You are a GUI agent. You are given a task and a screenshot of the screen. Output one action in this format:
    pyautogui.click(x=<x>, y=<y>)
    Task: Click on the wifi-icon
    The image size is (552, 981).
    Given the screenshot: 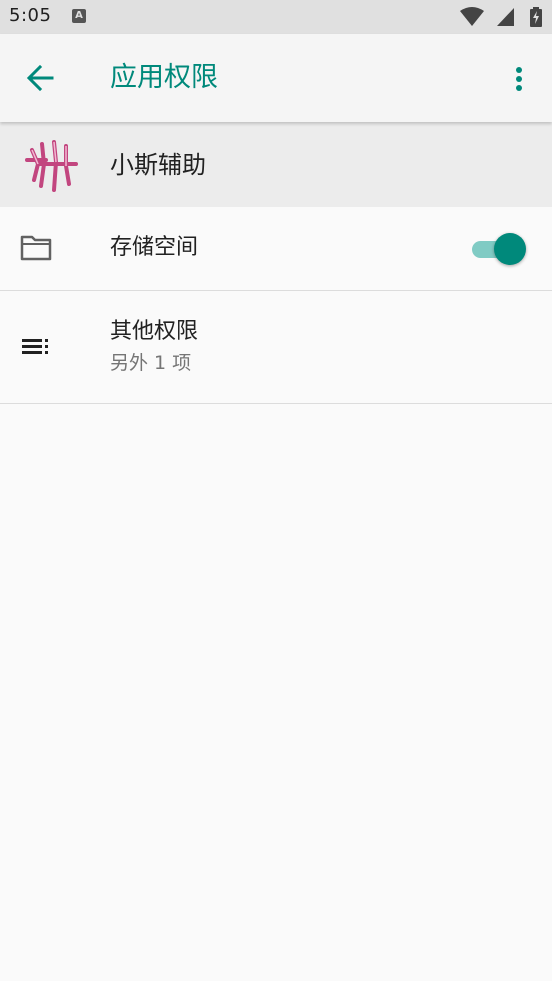 What is the action you would take?
    pyautogui.click(x=472, y=16)
    